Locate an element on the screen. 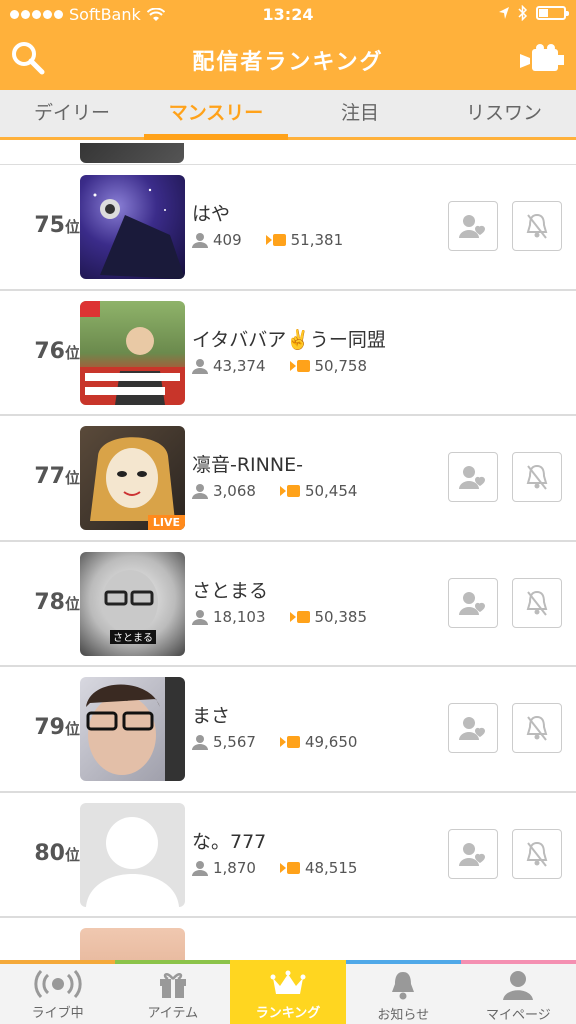  nav-notifications: お知らせ is located at coordinates (403, 992).